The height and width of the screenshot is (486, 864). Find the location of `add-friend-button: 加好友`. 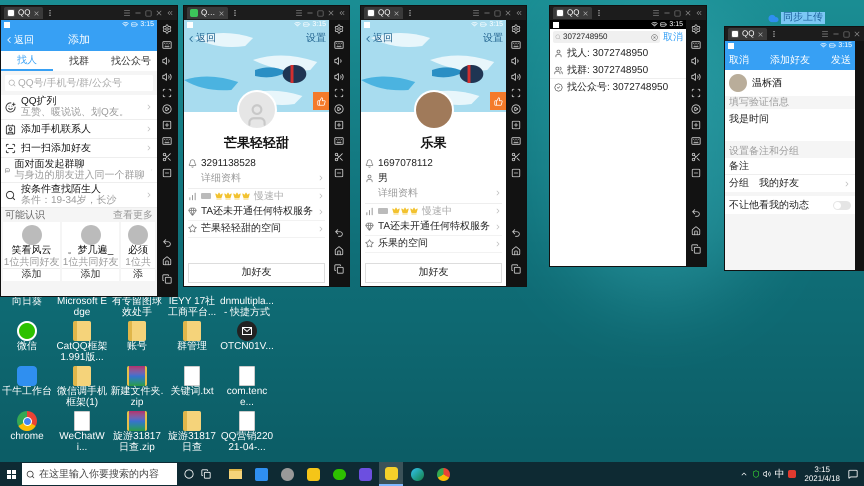

add-friend-button: 加好友 is located at coordinates (433, 272).